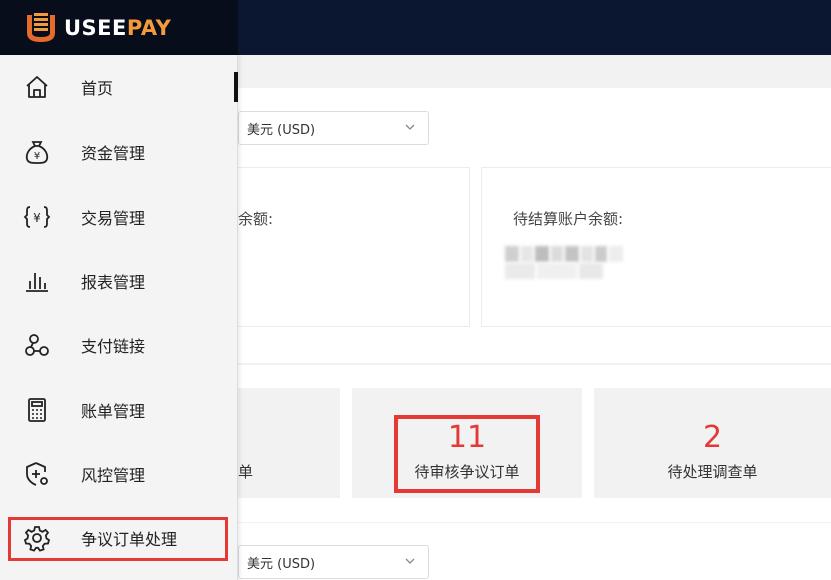 Image resolution: width=831 pixels, height=580 pixels. I want to click on stat-card-pending-review-disputes: 11 待审核争议订单, so click(467, 443).